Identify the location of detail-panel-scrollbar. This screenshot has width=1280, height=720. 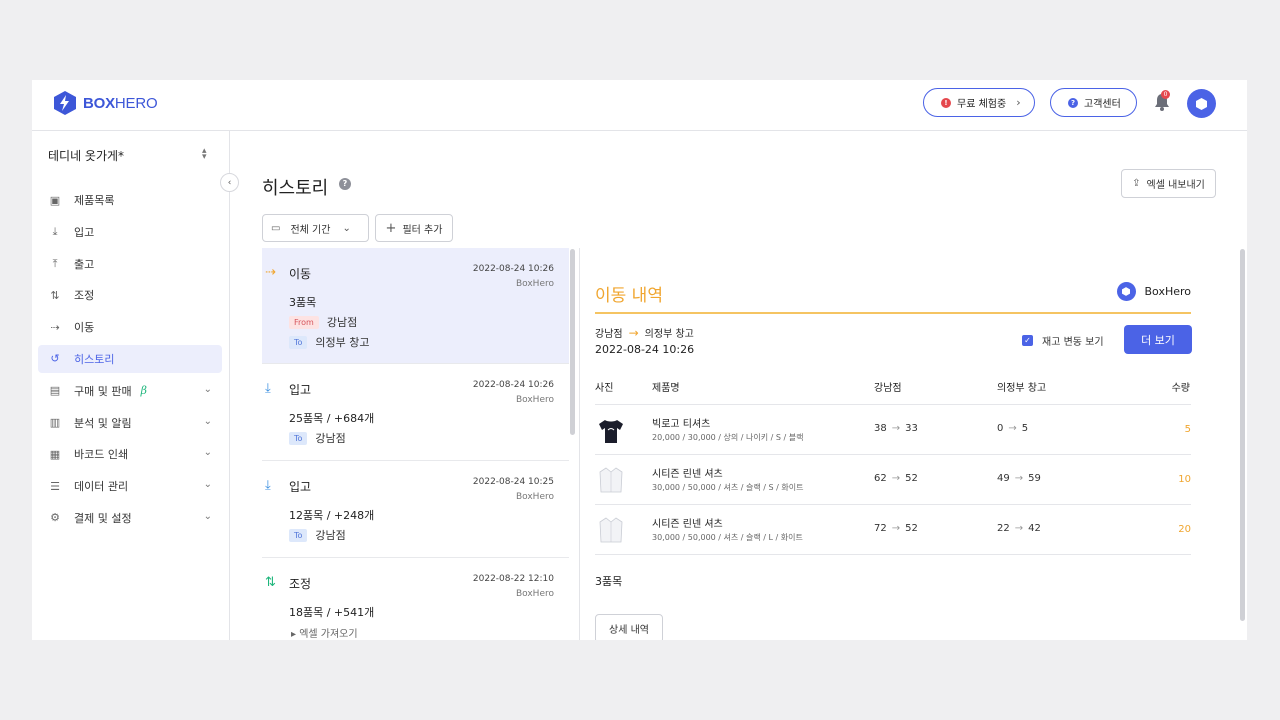
(1242, 435).